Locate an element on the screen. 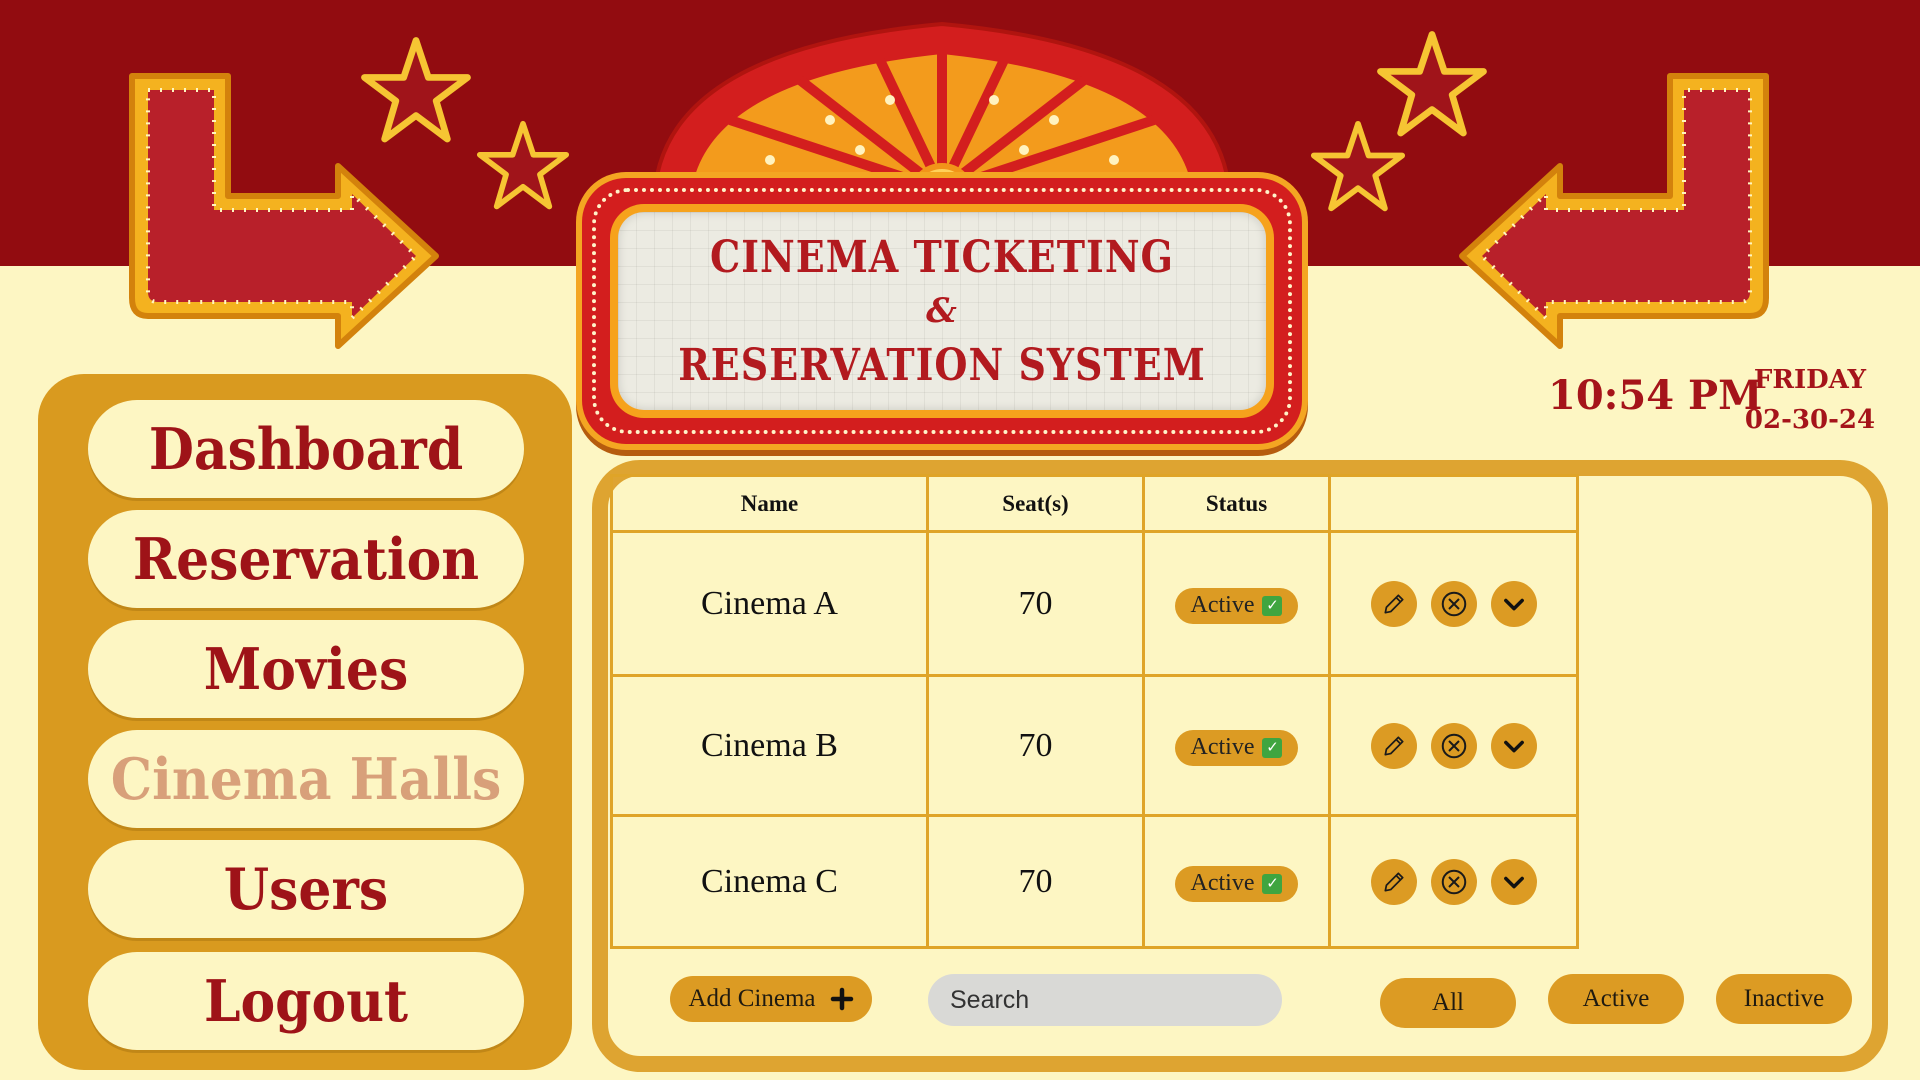 The image size is (1920, 1080). app-title-ampersand: & is located at coordinates (942, 311).